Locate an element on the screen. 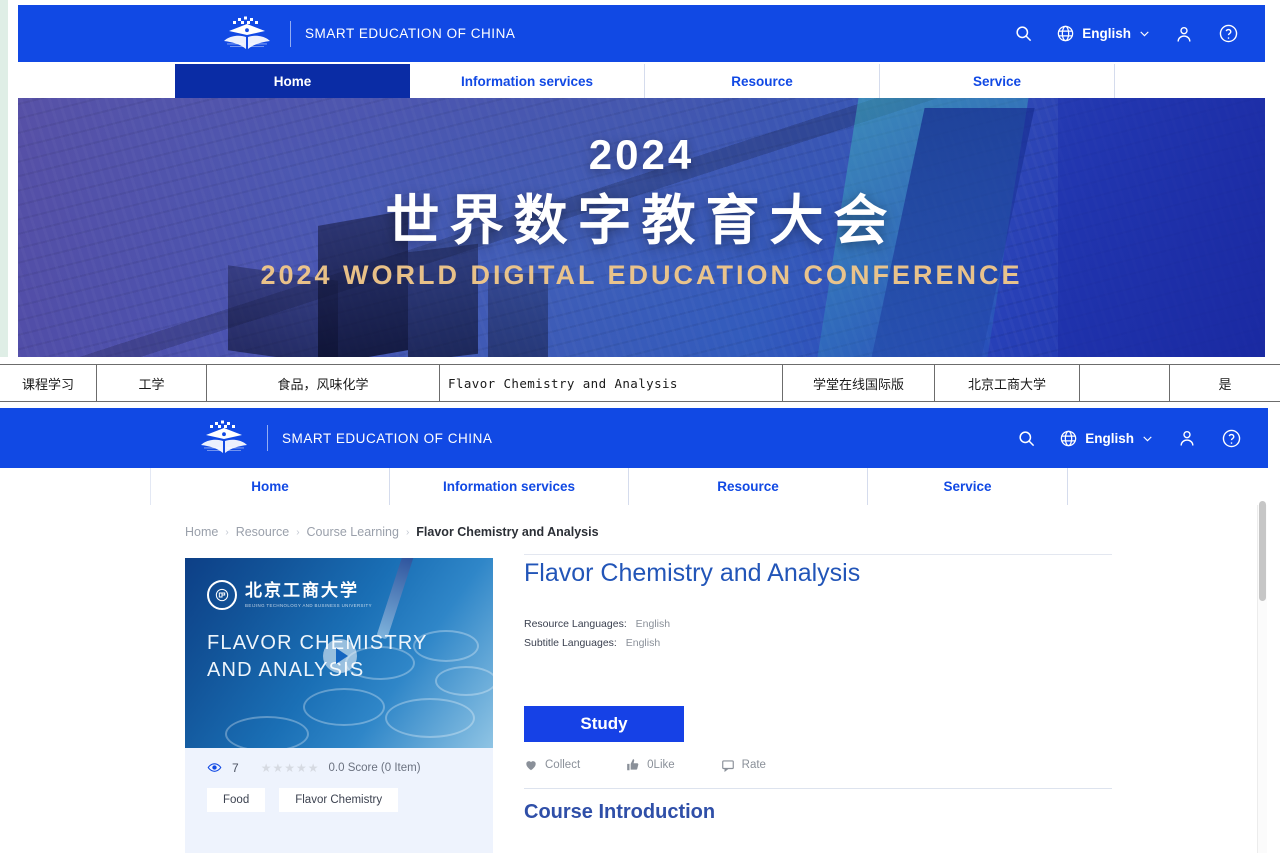  table-cell-discipline: 工学 is located at coordinates (152, 383).